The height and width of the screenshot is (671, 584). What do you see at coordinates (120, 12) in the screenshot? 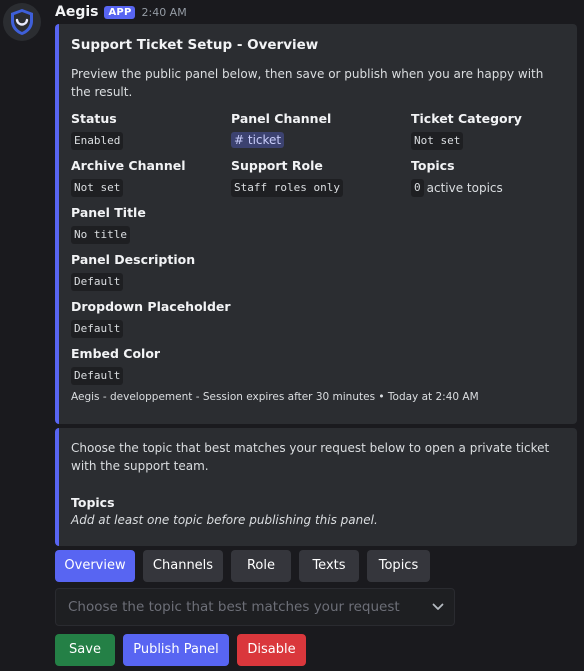
I see `app-badge: APP` at bounding box center [120, 12].